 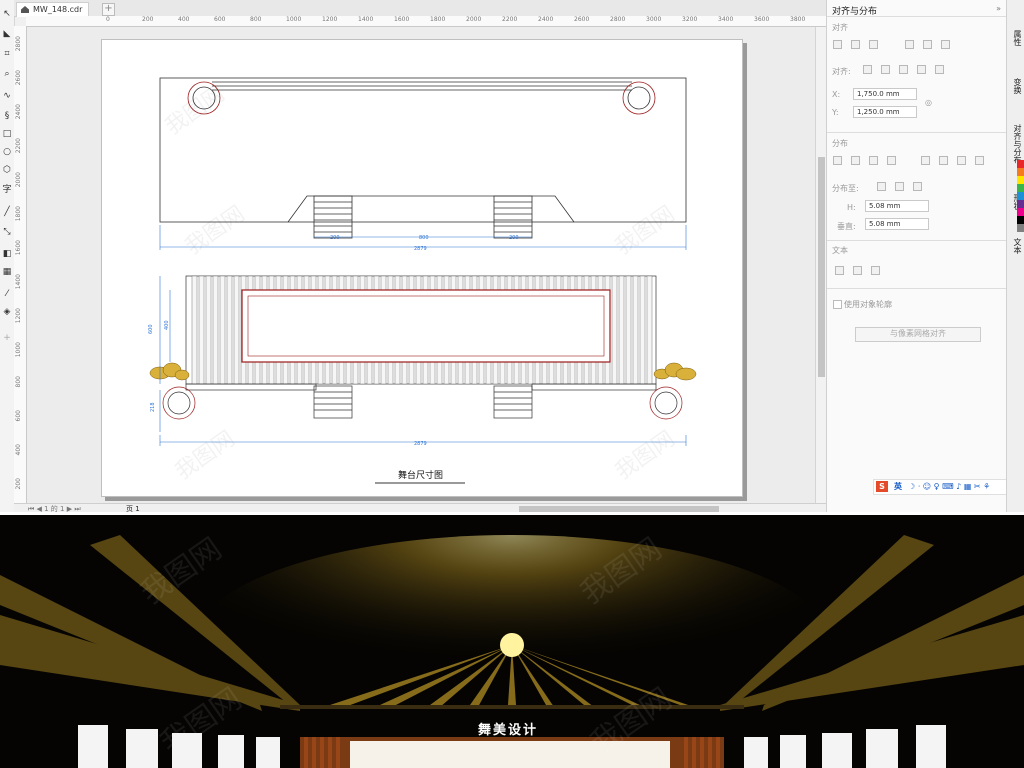 What do you see at coordinates (7, 232) in the screenshot?
I see `connector-tool-icon: ⤡` at bounding box center [7, 232].